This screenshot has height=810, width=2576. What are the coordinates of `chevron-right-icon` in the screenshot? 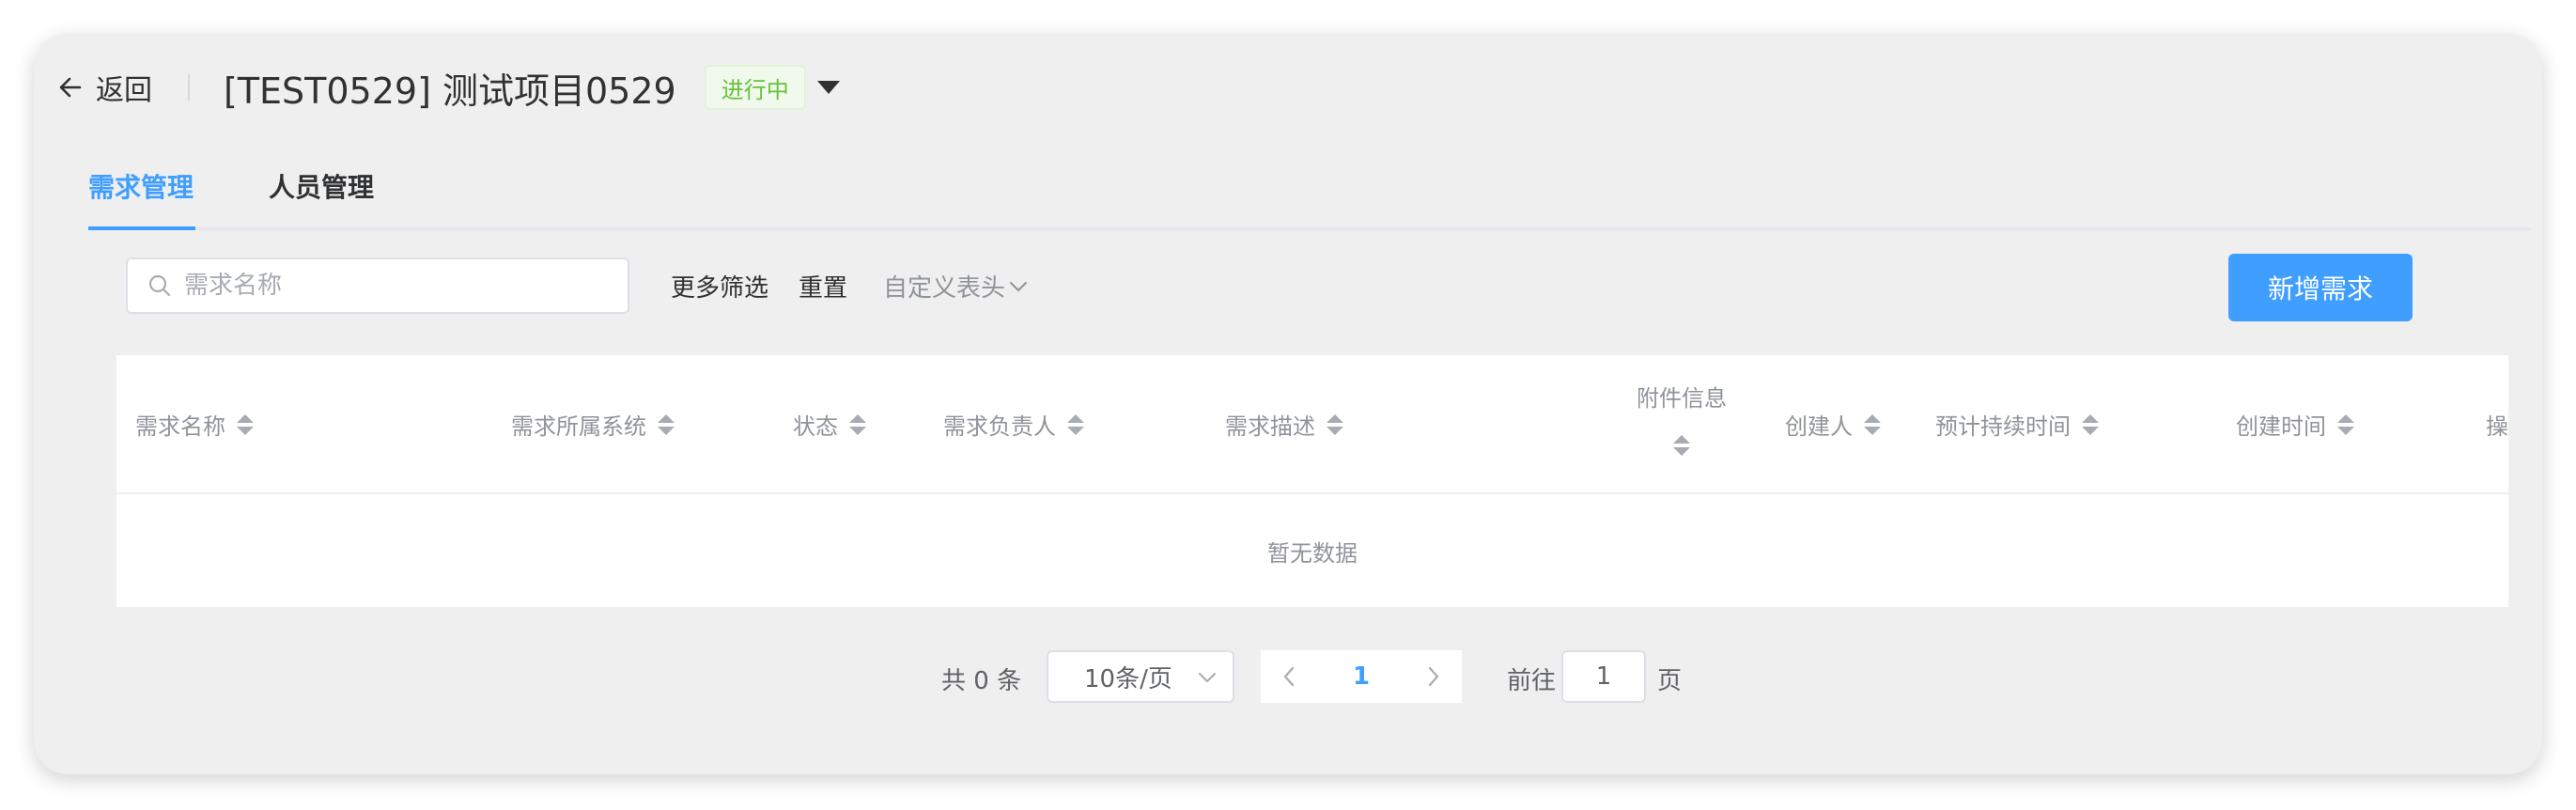 It's located at (1433, 676).